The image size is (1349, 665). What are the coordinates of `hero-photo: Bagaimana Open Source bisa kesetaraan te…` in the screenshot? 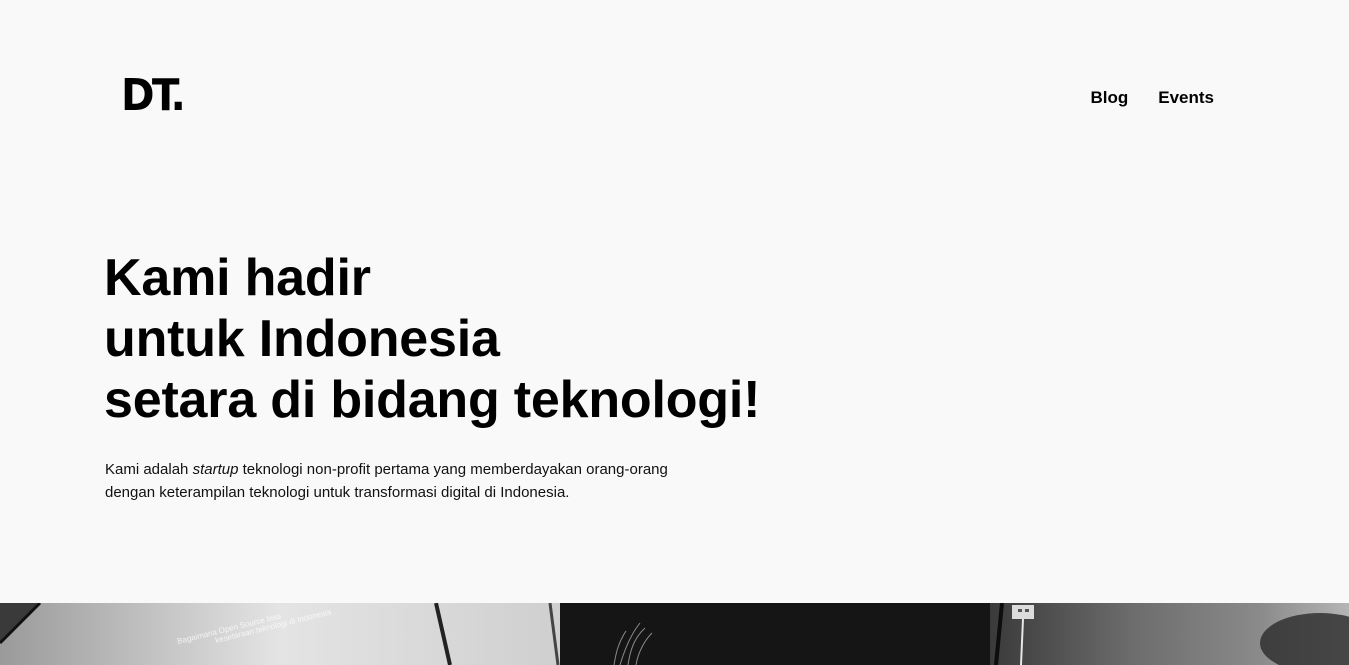 It's located at (674, 634).